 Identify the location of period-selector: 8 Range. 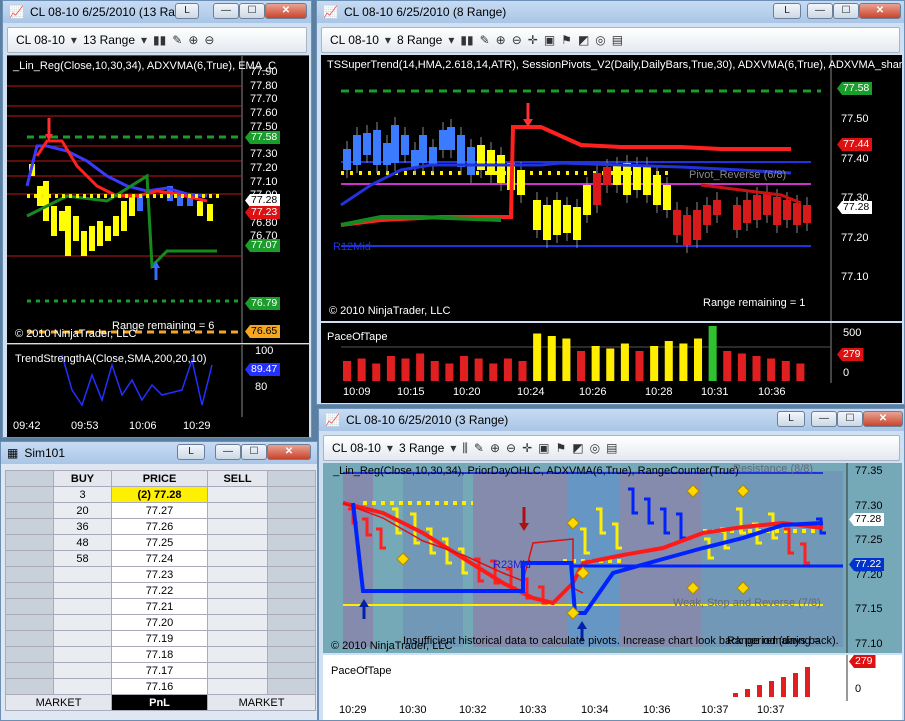
(419, 40).